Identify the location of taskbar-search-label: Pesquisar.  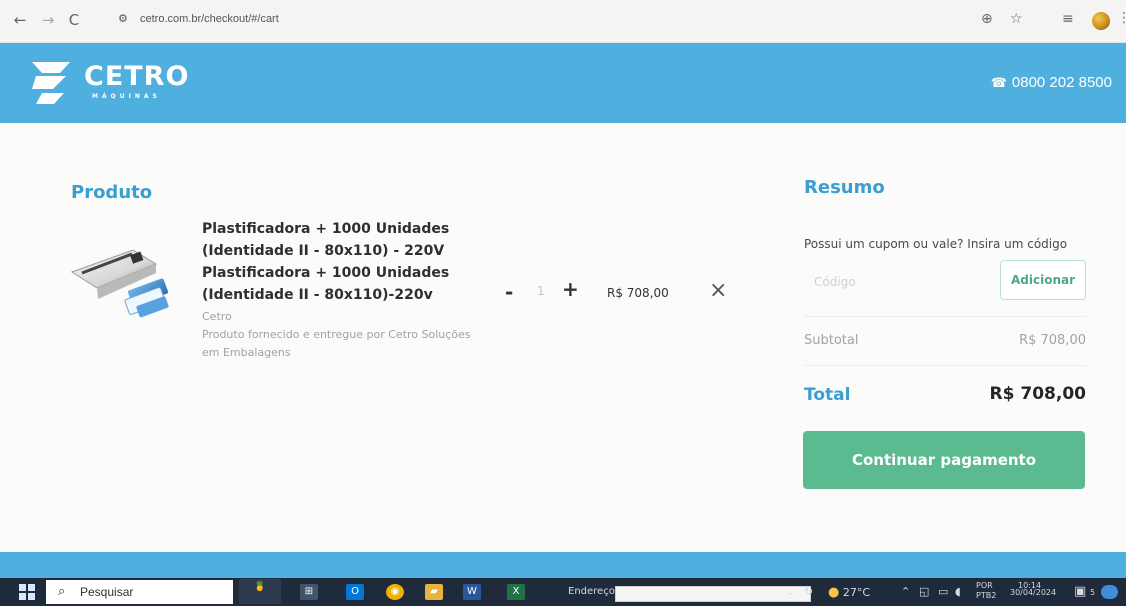
(107, 592).